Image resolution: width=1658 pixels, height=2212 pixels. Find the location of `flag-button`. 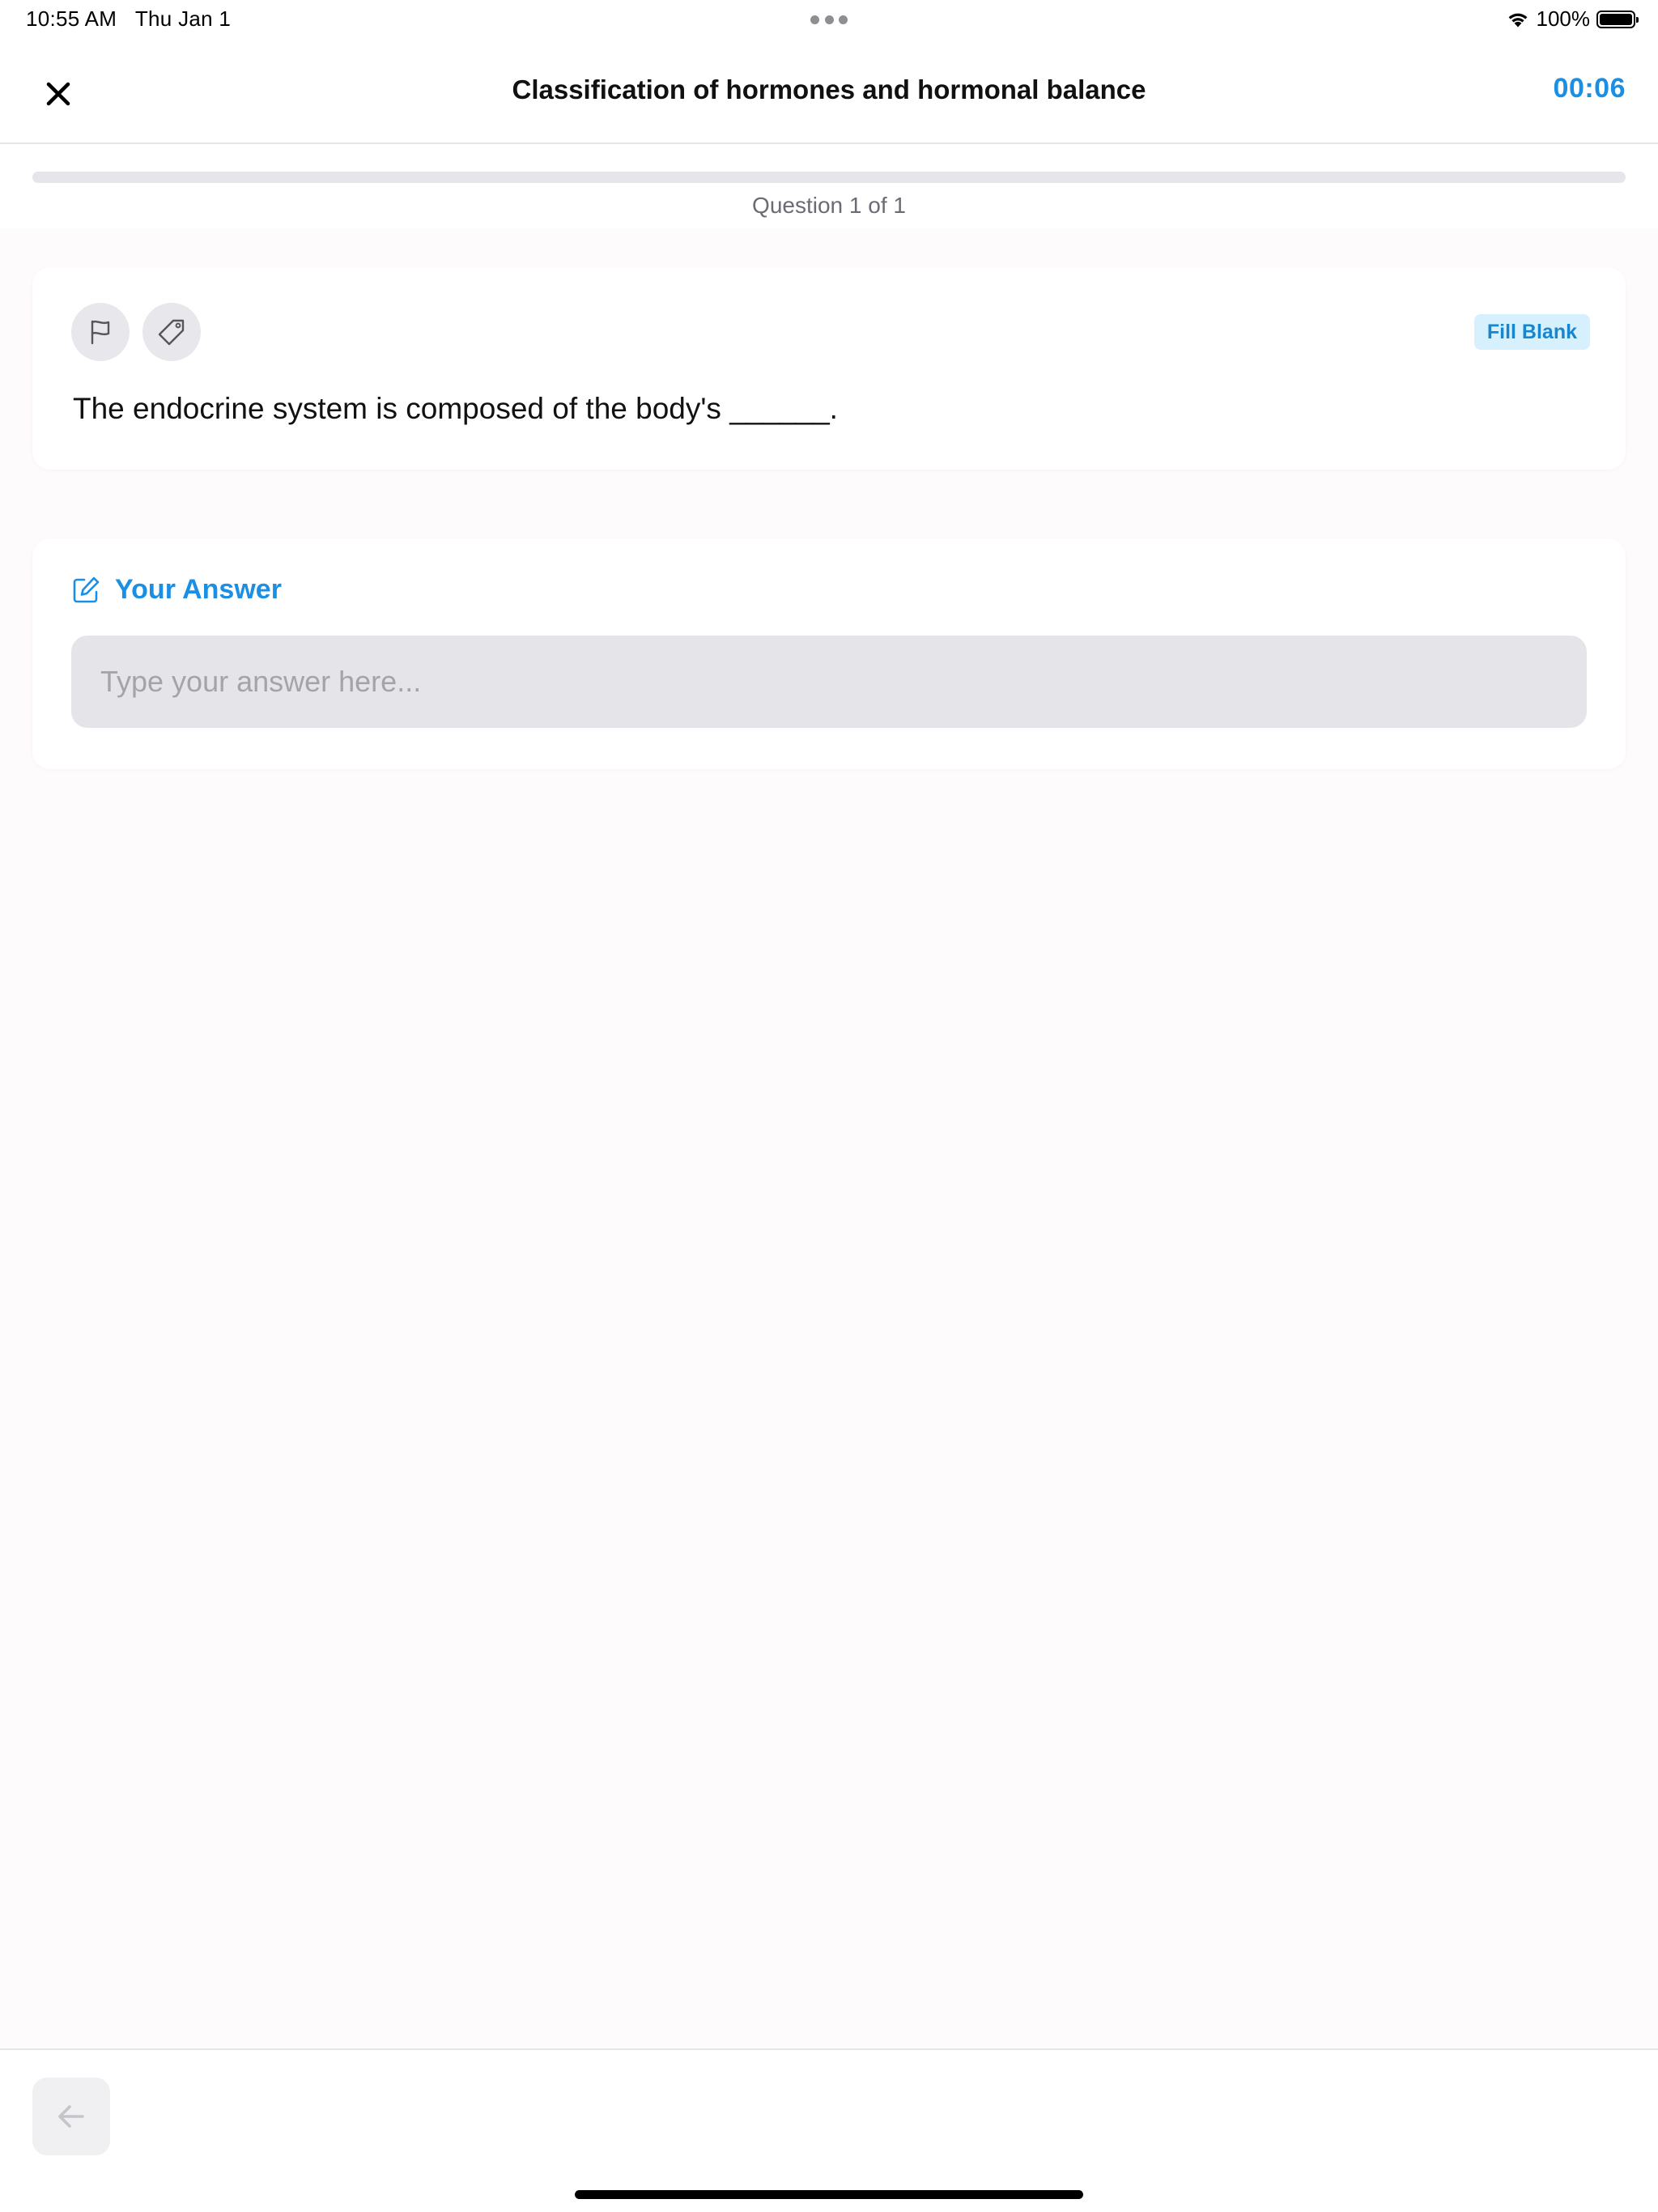

flag-button is located at coordinates (100, 332).